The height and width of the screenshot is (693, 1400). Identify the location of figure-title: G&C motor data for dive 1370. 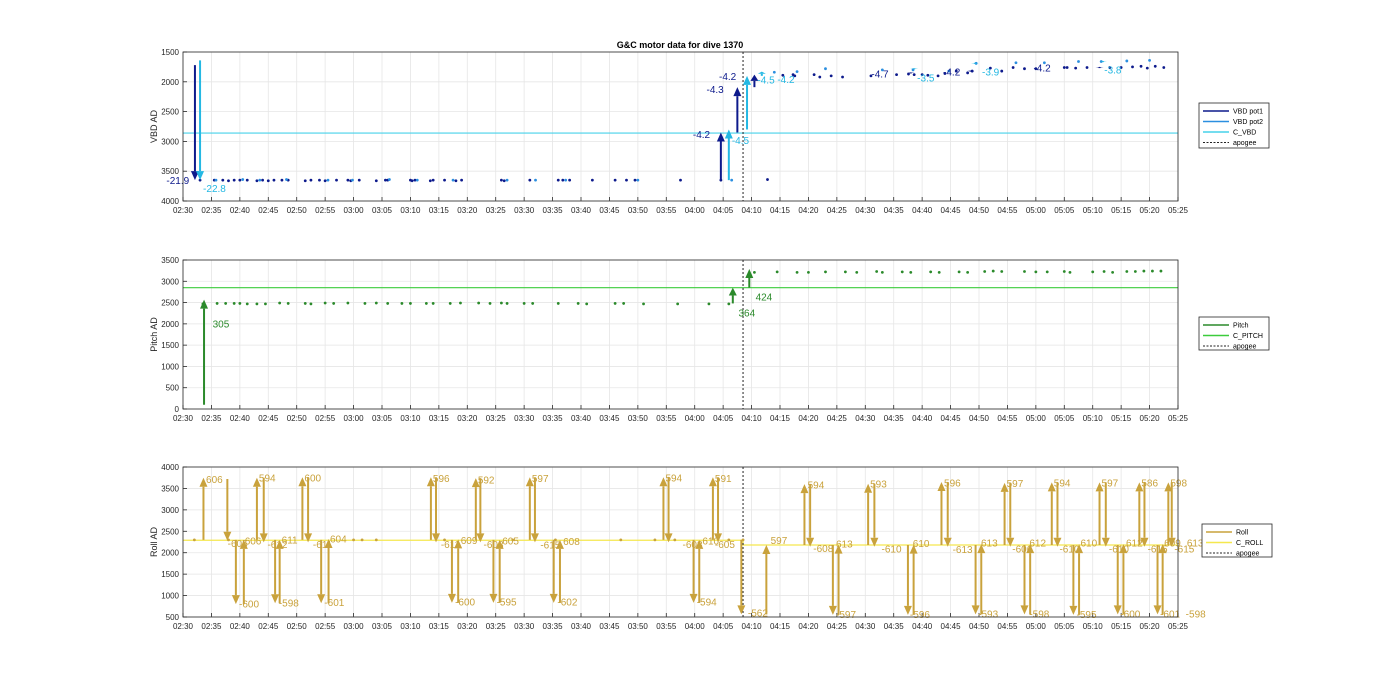
(680, 45).